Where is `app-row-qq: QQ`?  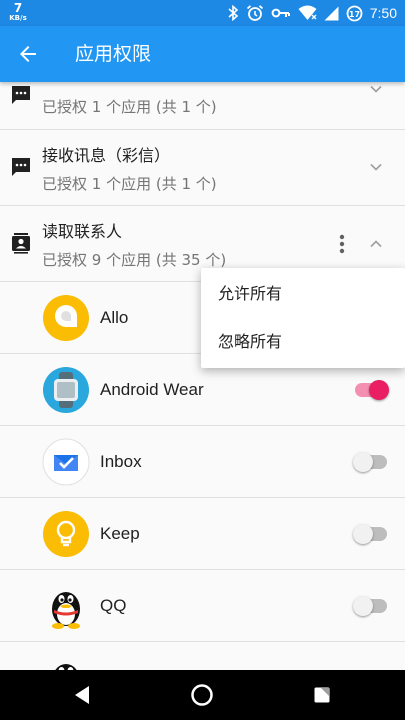 app-row-qq: QQ is located at coordinates (202, 606).